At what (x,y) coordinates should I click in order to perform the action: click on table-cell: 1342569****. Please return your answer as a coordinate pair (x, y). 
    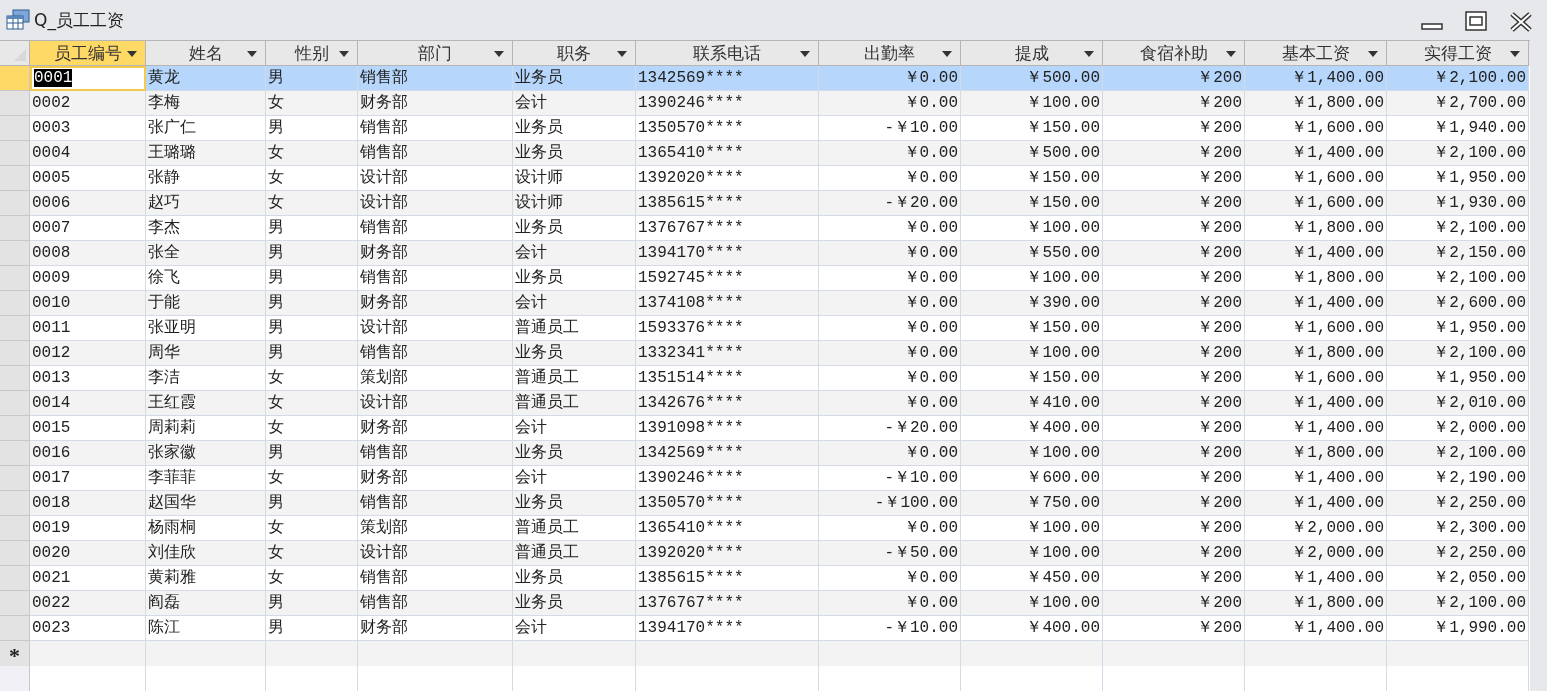
    Looking at the image, I should click on (727, 78).